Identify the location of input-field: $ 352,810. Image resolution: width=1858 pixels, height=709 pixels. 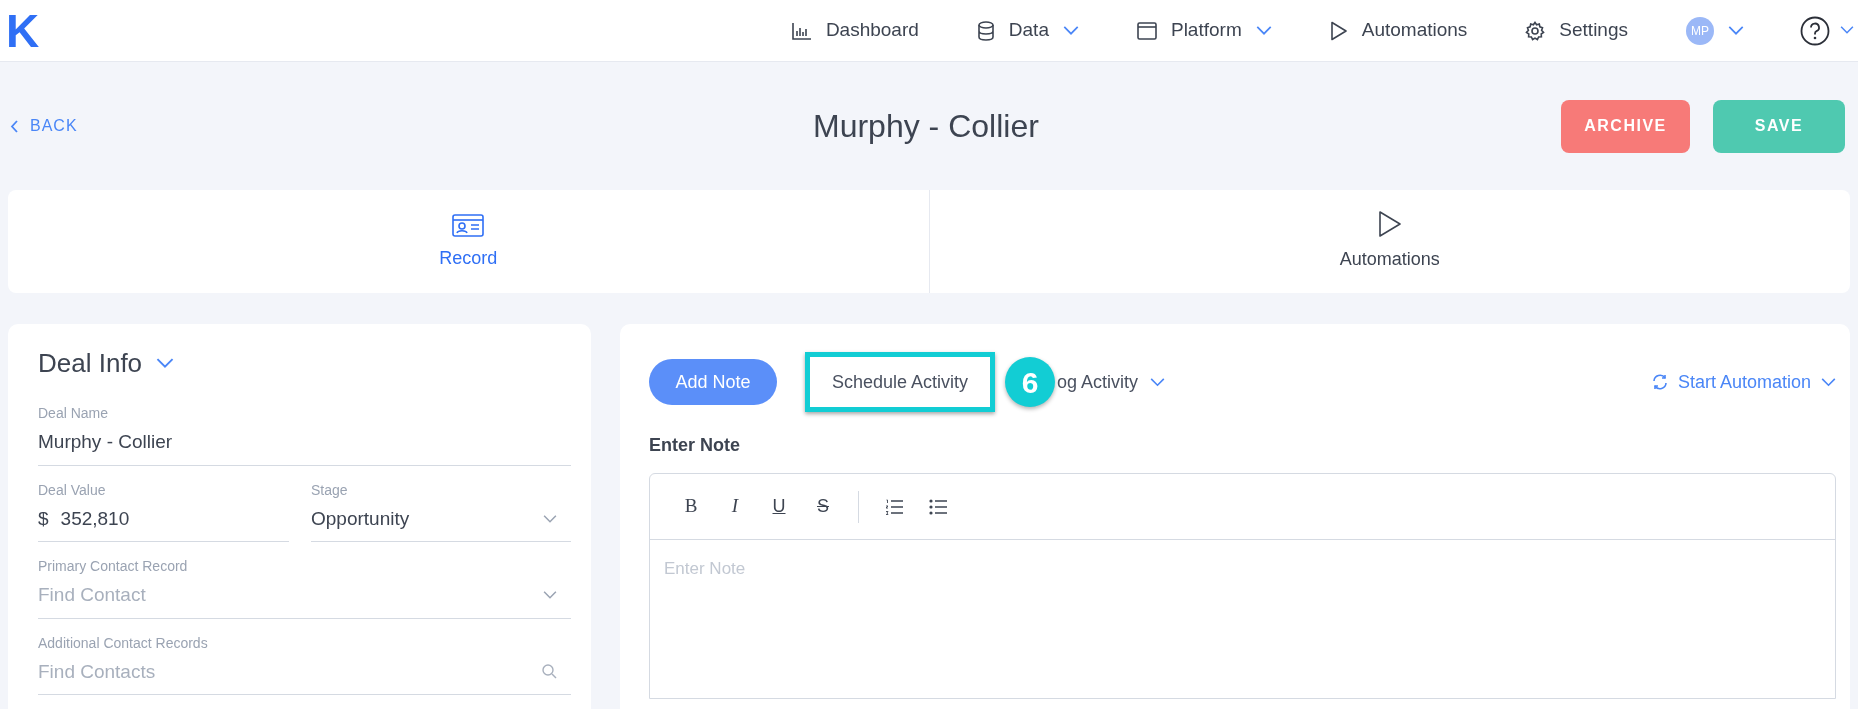
(163, 523).